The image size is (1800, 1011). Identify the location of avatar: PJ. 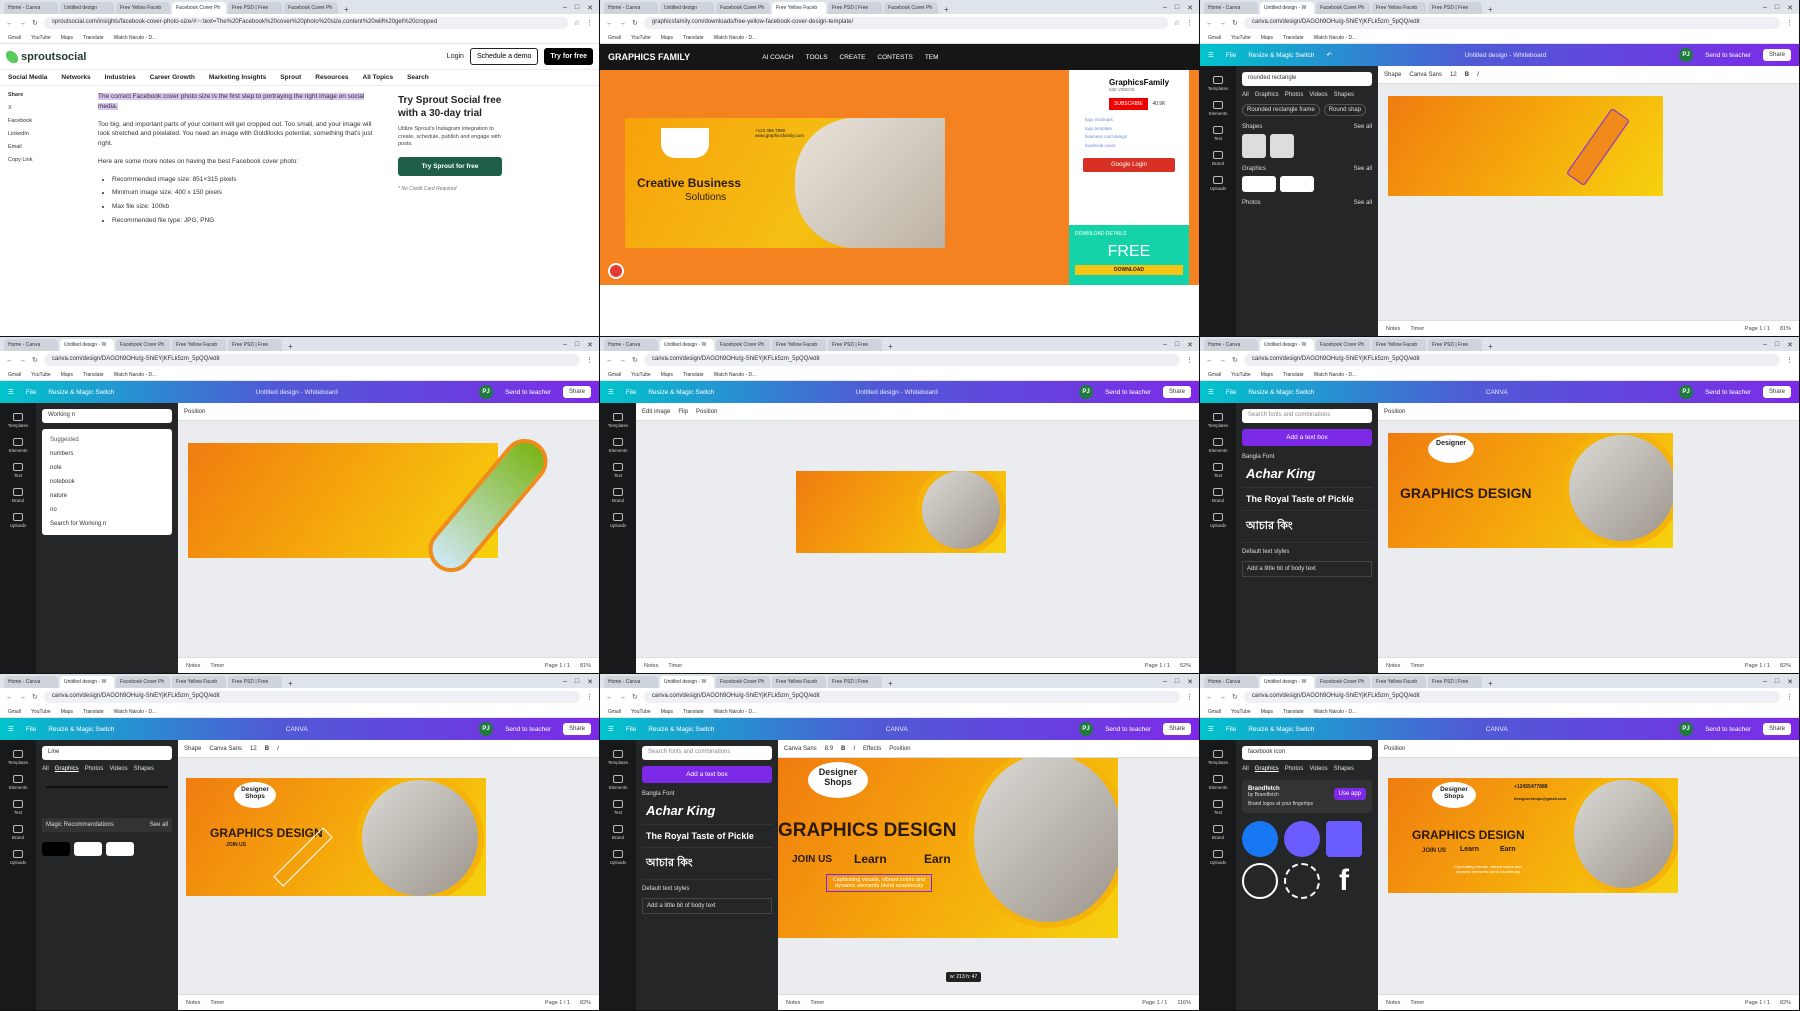
(1686, 392).